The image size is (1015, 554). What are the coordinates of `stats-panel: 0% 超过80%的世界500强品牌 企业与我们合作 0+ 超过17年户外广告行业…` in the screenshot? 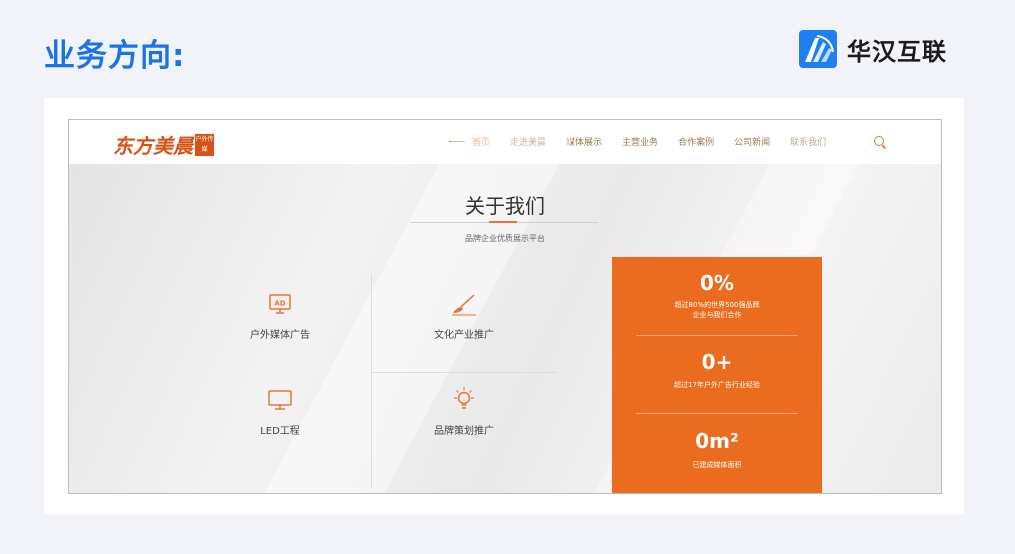 It's located at (717, 375).